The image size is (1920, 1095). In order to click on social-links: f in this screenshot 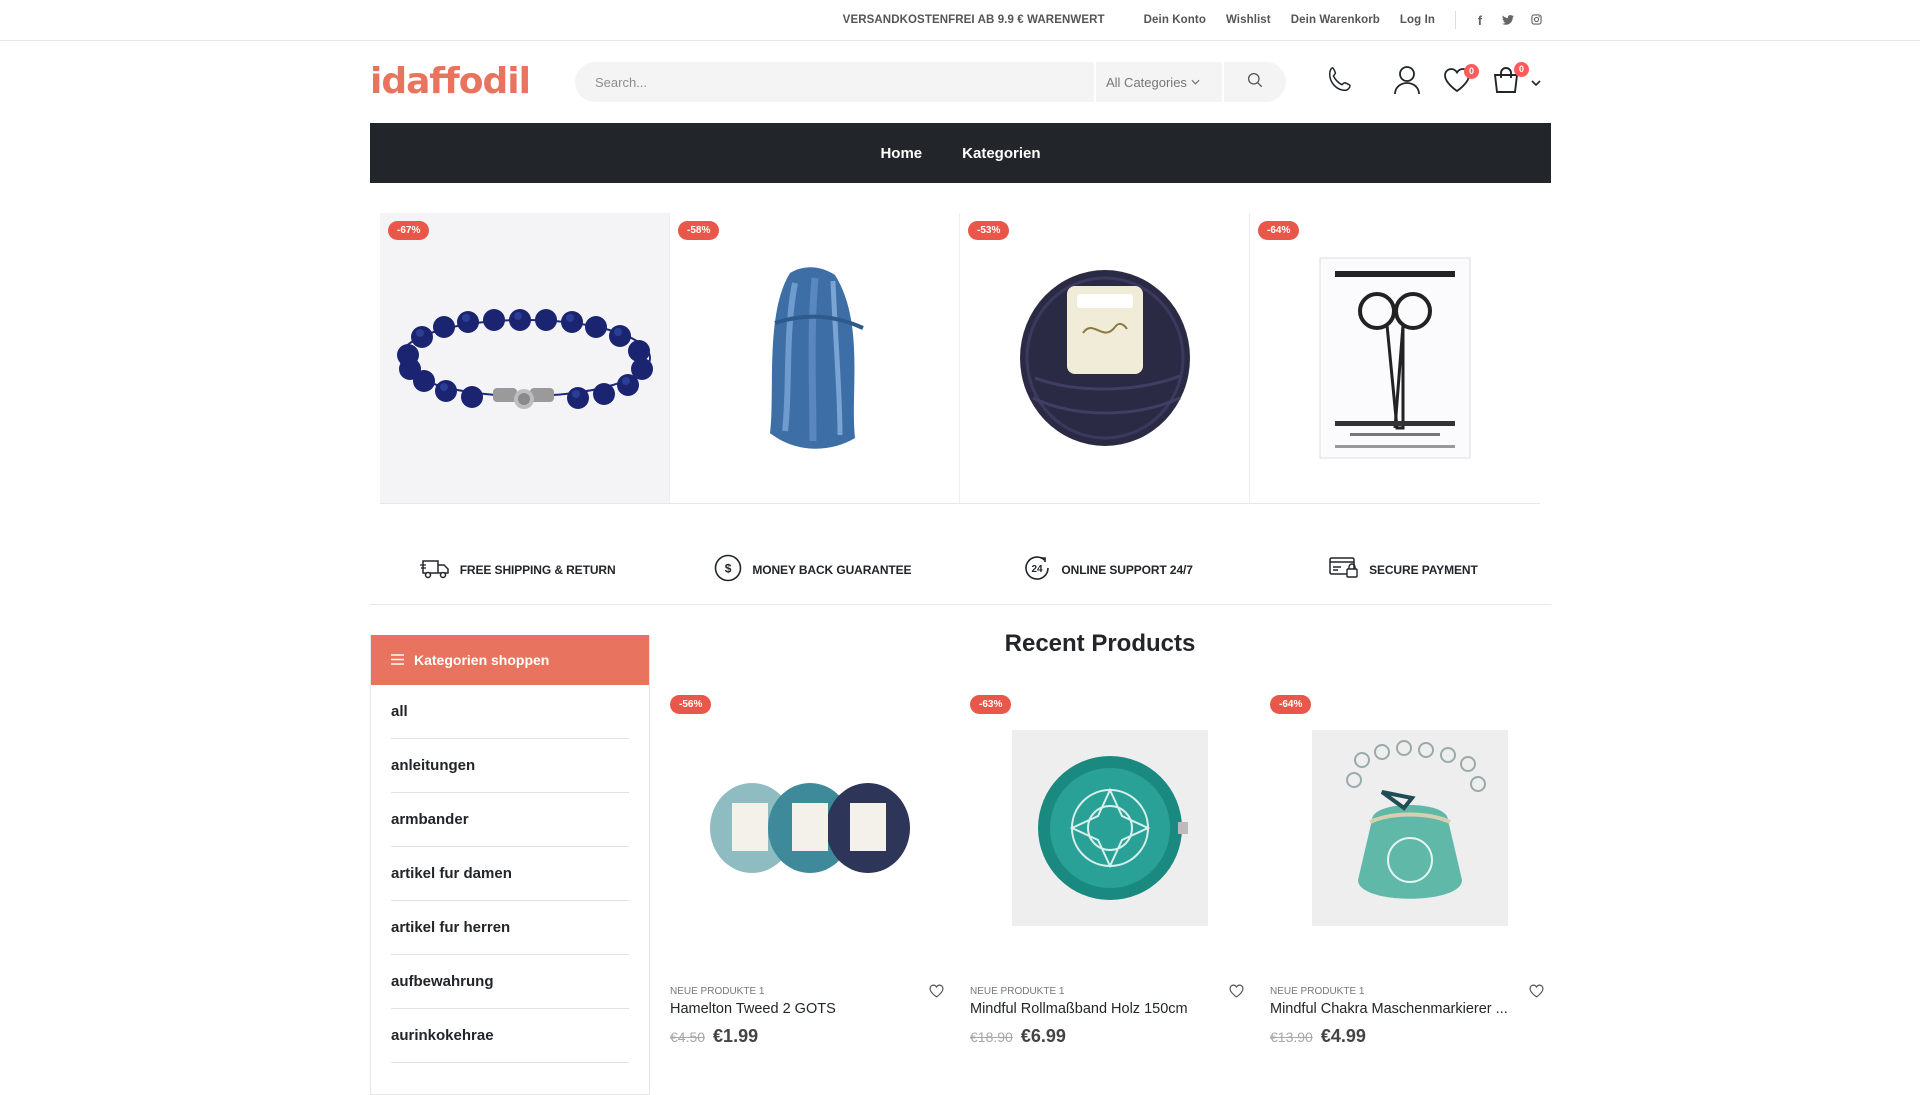, I will do `click(1508, 20)`.